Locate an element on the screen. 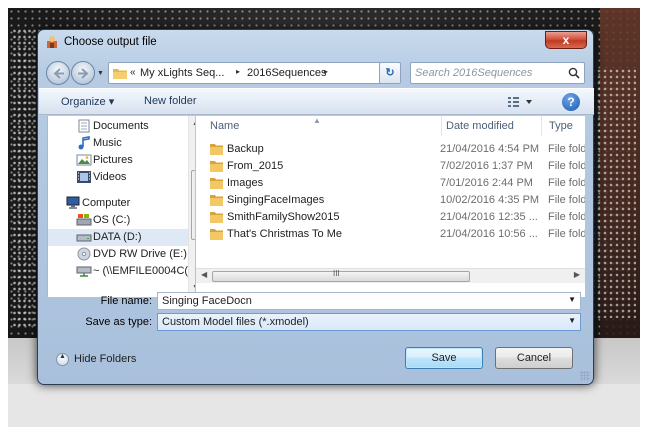 This screenshot has height=427, width=648. nav-item-network-drive: ~ (\\EMFILE0004C( is located at coordinates (118, 271).